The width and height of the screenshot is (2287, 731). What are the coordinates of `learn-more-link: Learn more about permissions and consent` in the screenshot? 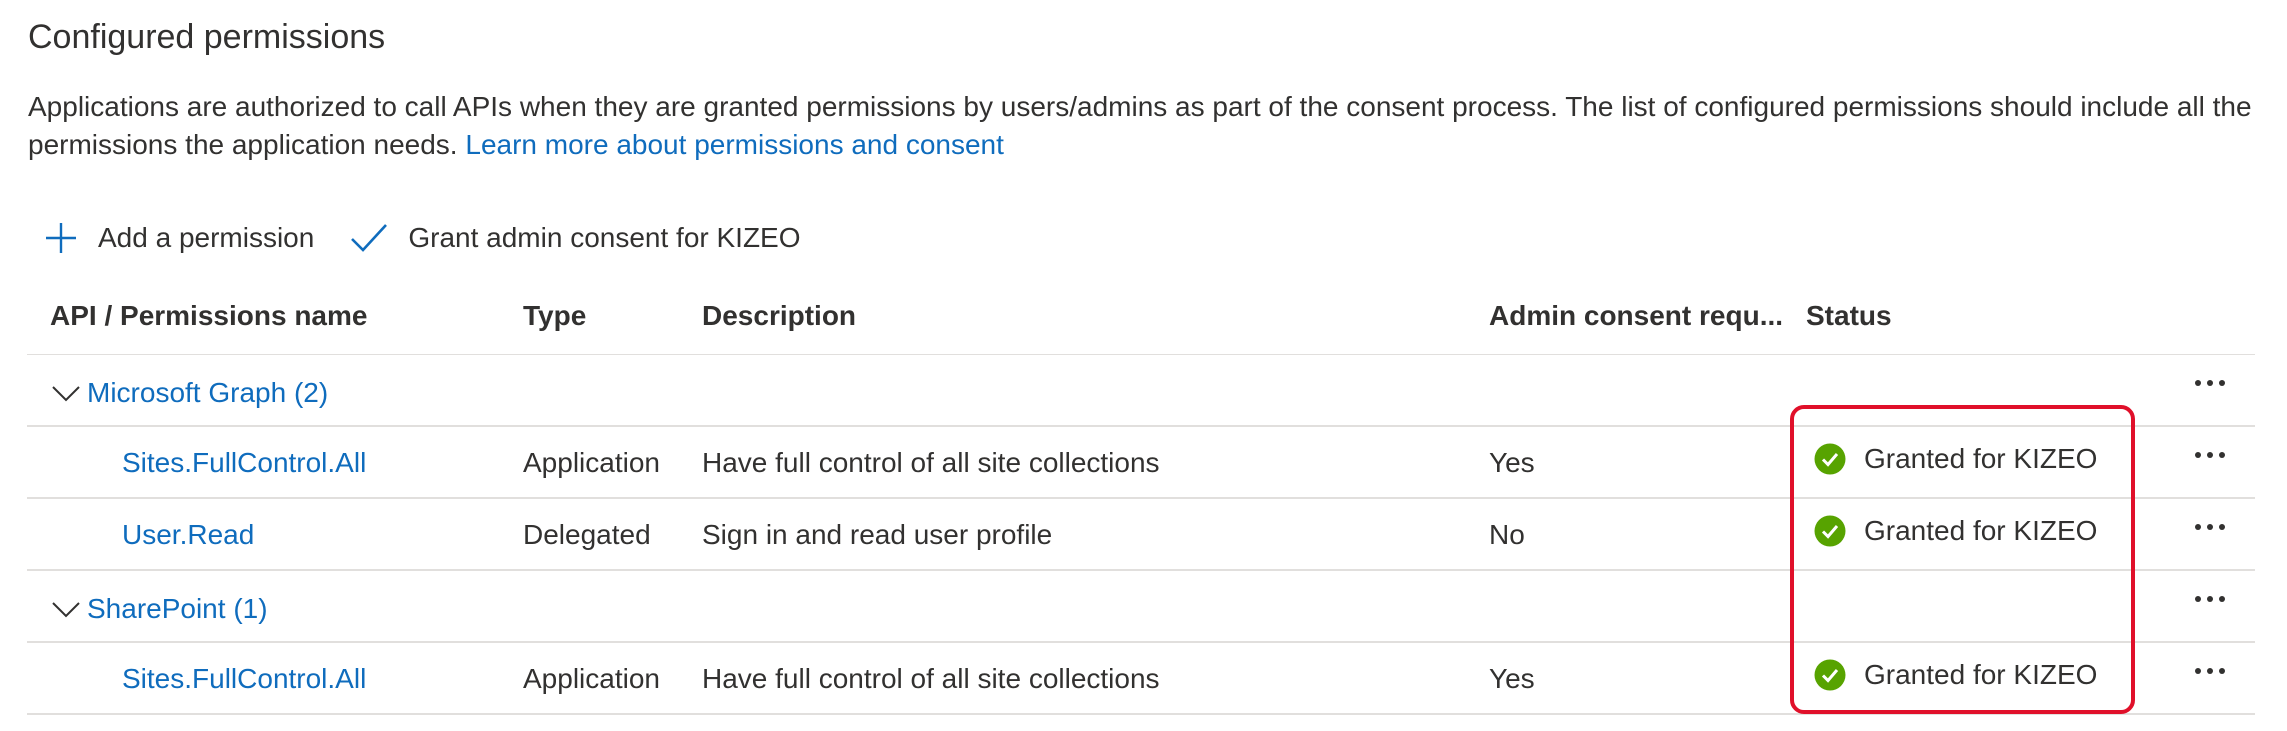 It's located at (734, 144).